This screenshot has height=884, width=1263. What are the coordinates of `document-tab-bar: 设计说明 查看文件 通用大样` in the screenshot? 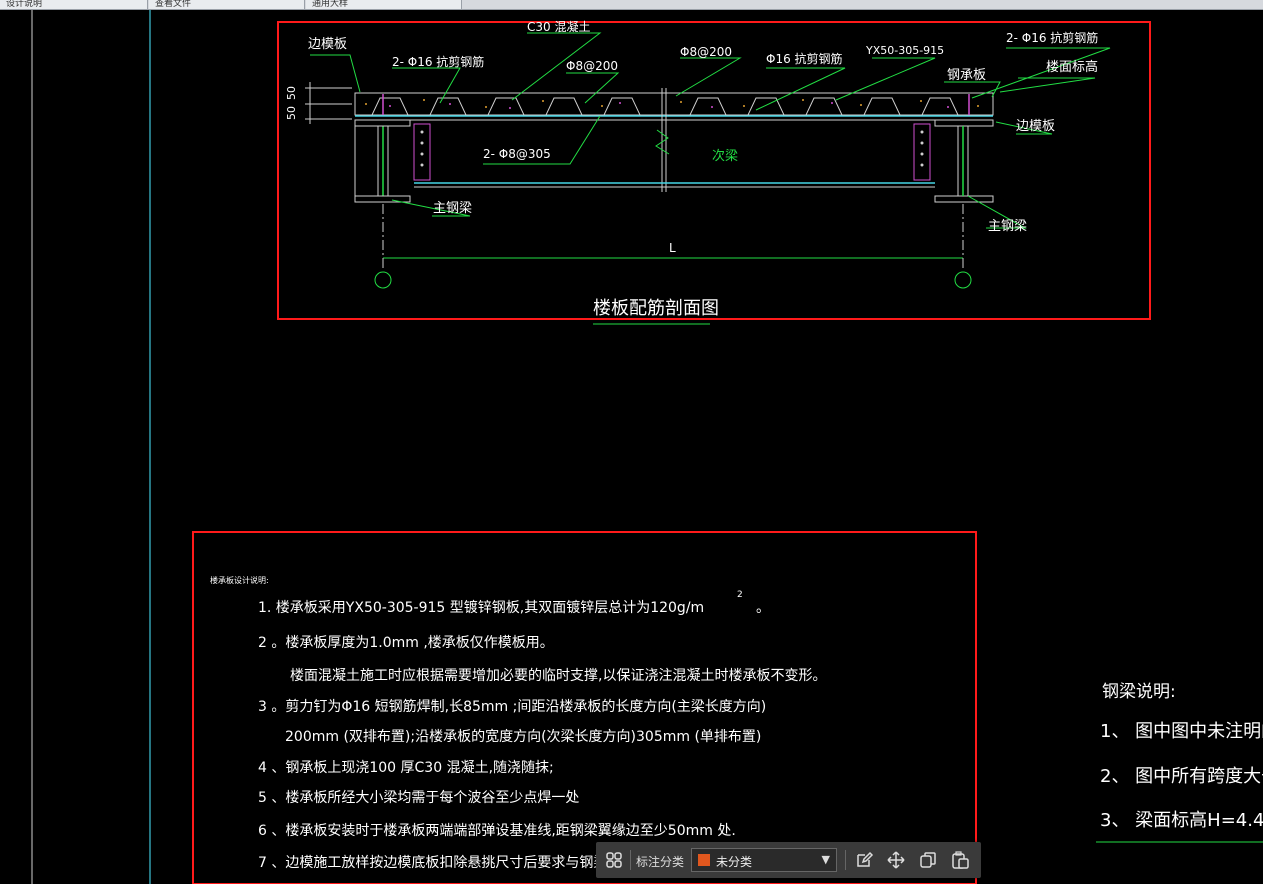 It's located at (631, 5).